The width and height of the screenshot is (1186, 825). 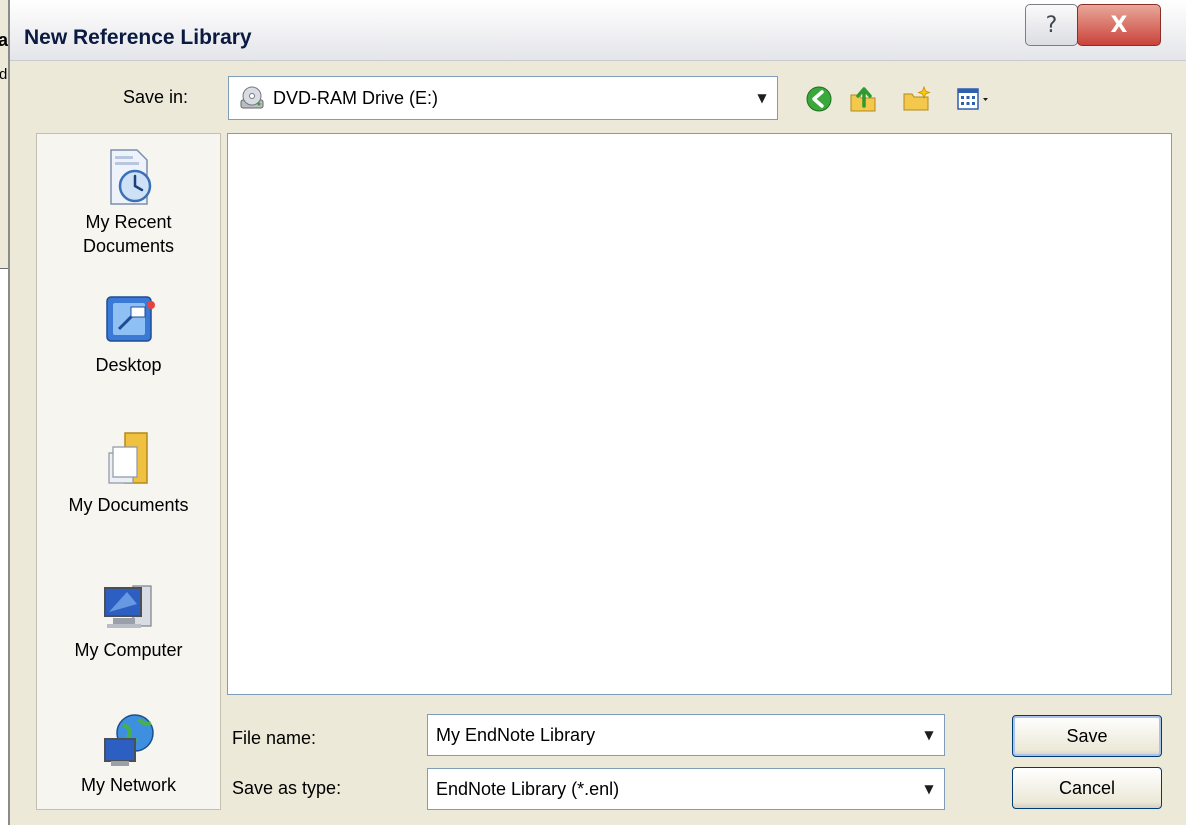 What do you see at coordinates (978, 99) in the screenshot?
I see `views-menu-icon` at bounding box center [978, 99].